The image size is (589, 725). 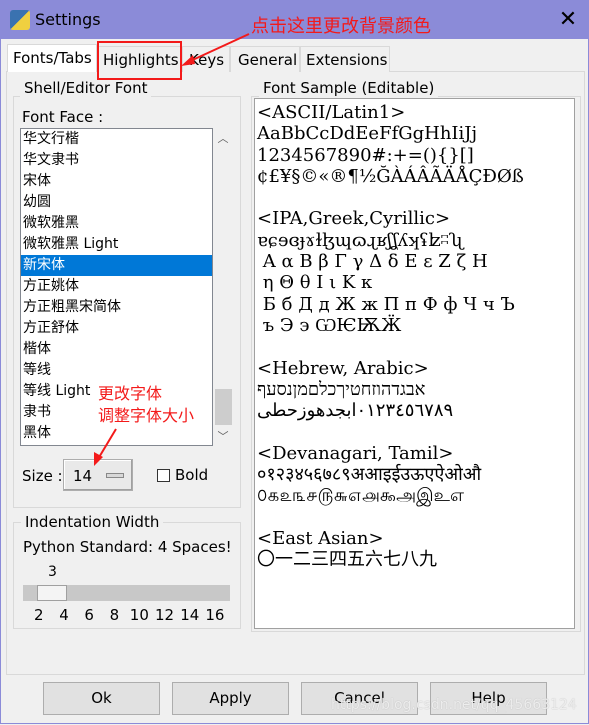 What do you see at coordinates (188, 60) in the screenshot?
I see `arrowhead-icon` at bounding box center [188, 60].